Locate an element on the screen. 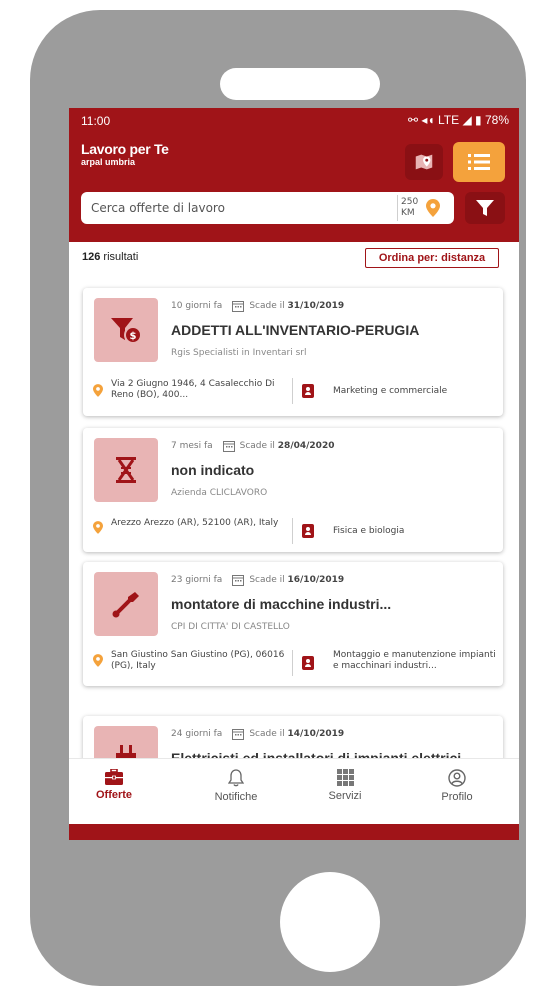  nav-servizi: Servizi is located at coordinates (345, 782).